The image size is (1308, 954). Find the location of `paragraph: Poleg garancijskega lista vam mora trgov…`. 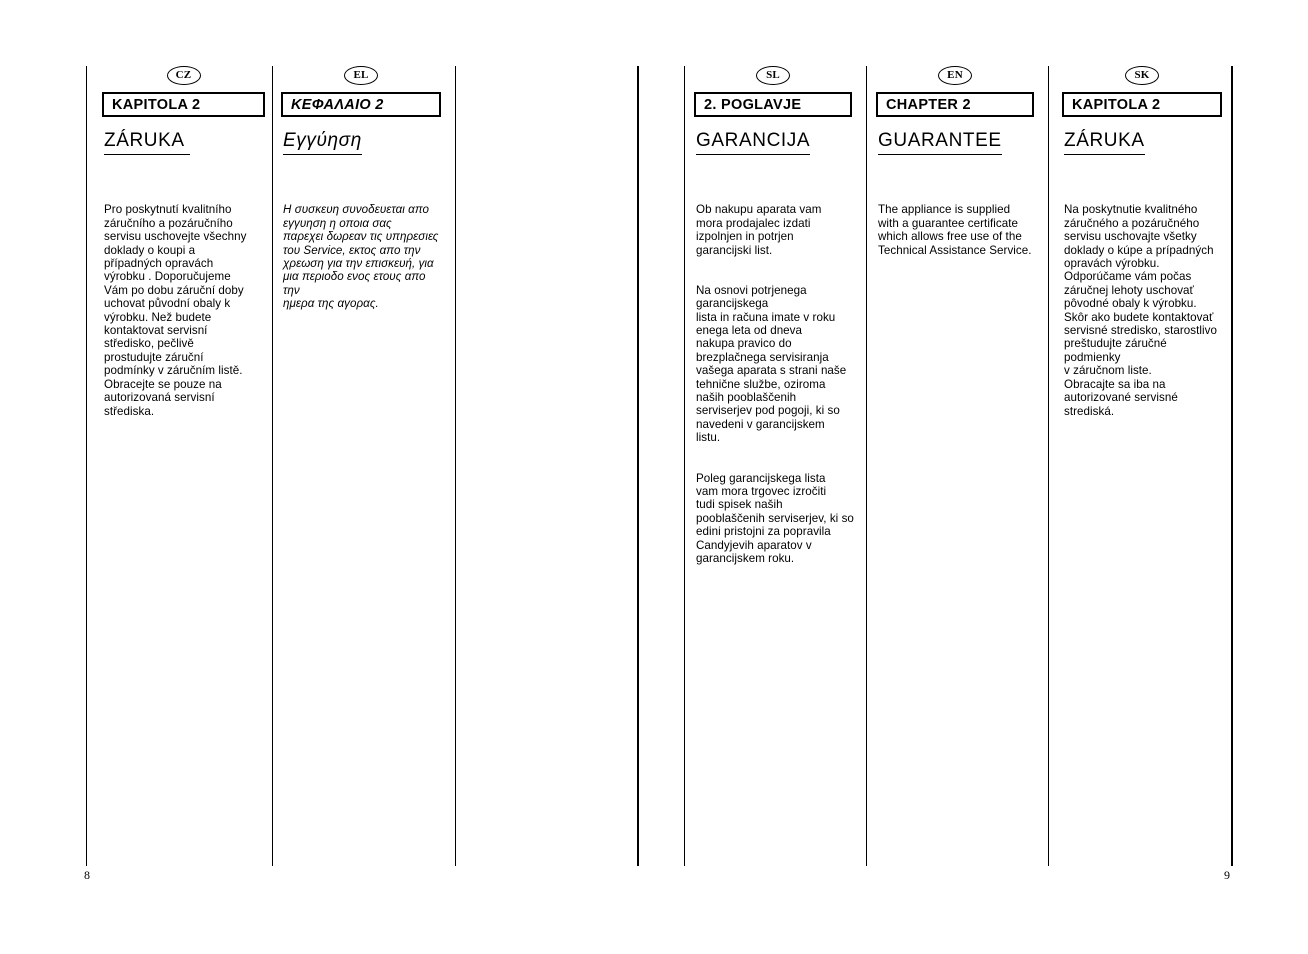

paragraph: Poleg garancijskega lista vam mora trgov… is located at coordinates (775, 518).